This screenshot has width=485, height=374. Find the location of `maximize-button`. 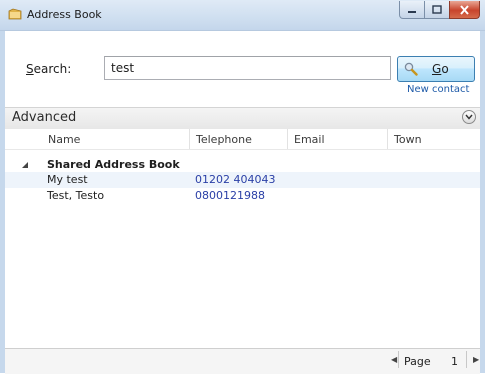

maximize-button is located at coordinates (437, 10).